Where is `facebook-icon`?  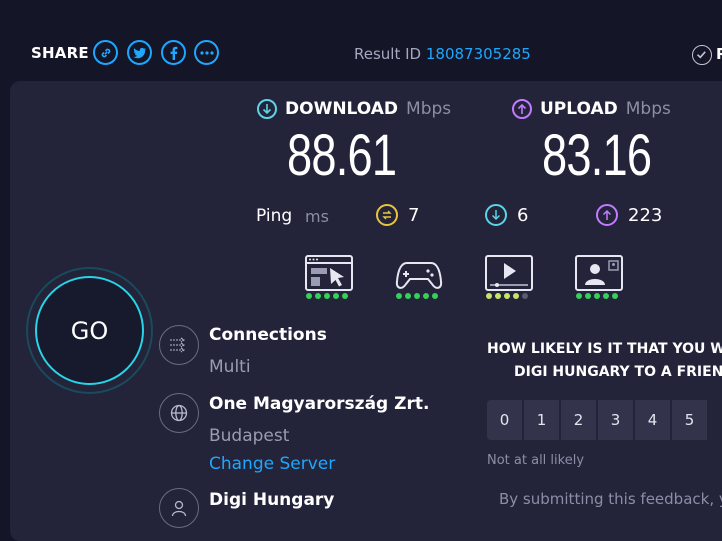 facebook-icon is located at coordinates (173, 53).